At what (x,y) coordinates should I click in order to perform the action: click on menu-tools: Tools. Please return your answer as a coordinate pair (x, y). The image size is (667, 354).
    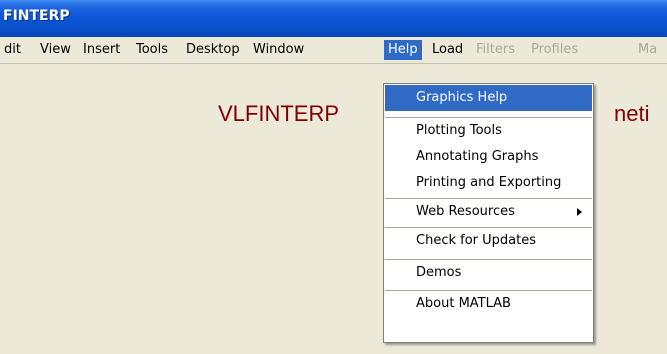
    Looking at the image, I should click on (152, 50).